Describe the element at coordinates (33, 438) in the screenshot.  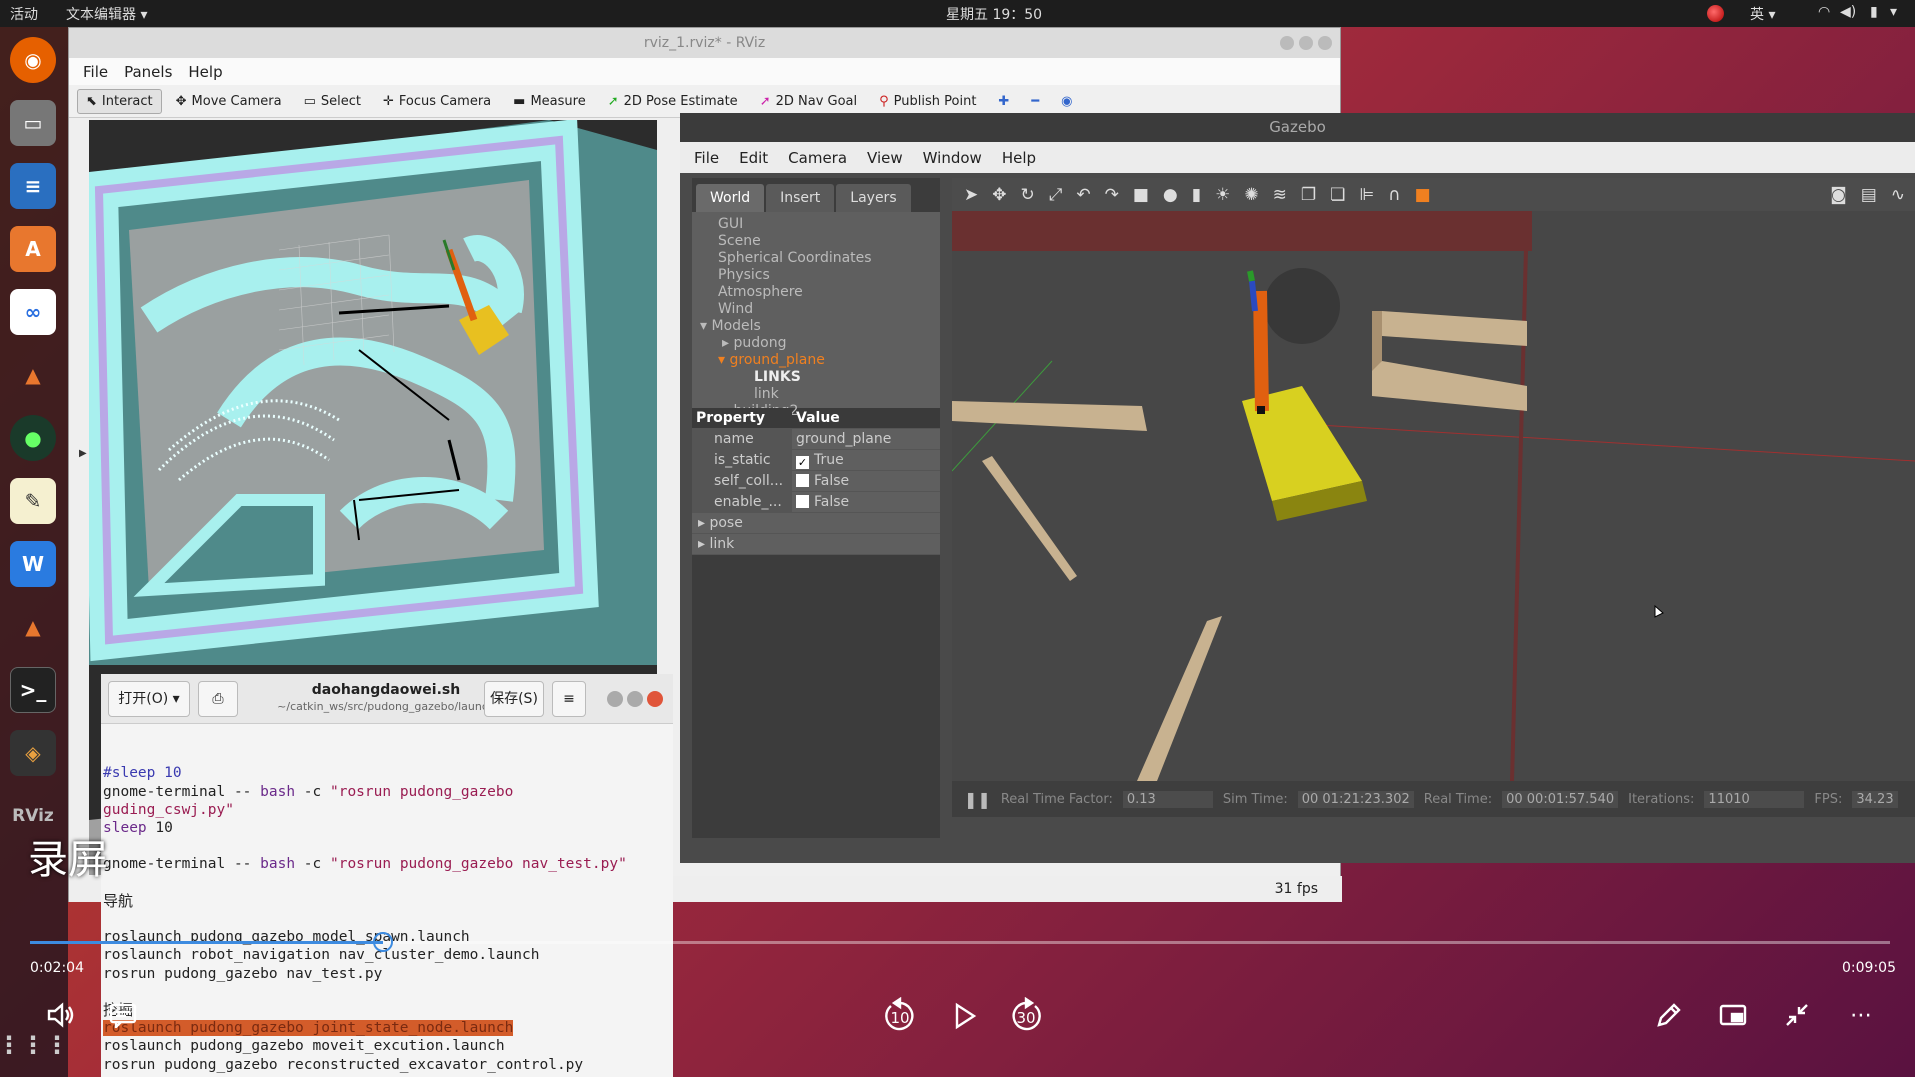
I see `webcam-icon: ●` at that location.